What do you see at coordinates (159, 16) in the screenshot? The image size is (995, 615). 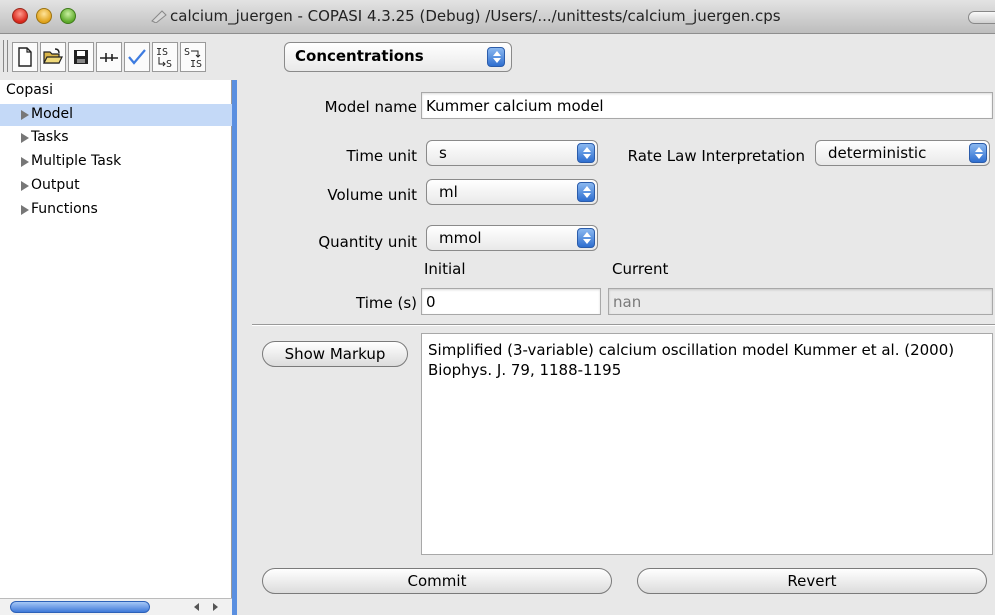 I see `document-proxy-icon` at bounding box center [159, 16].